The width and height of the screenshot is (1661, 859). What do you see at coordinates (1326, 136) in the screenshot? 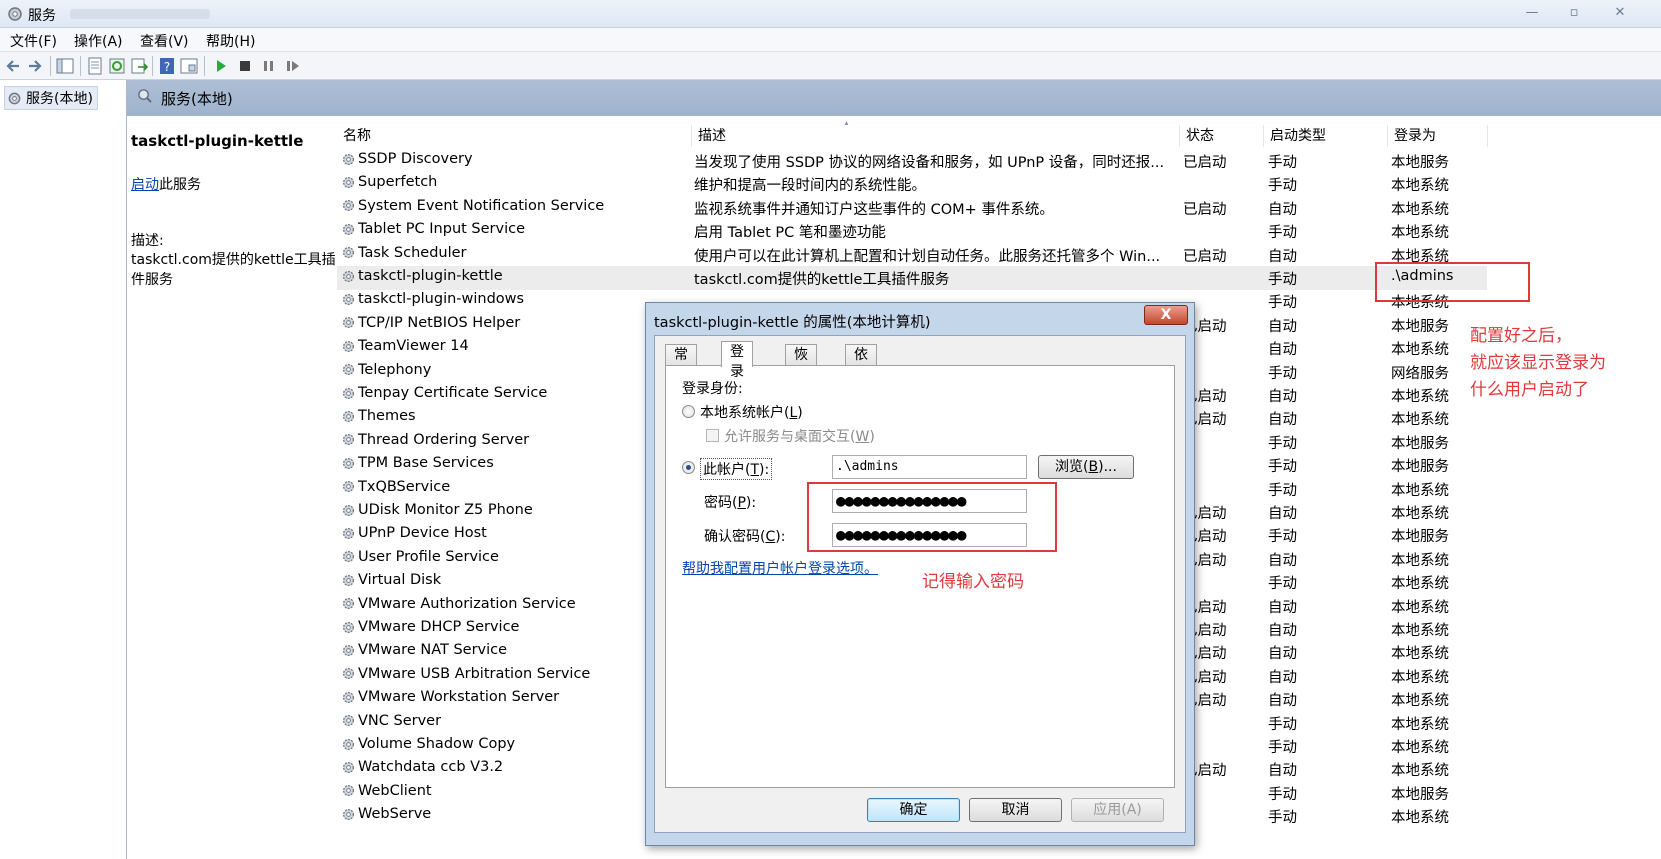
I see `column-header-startup-type: 启动类型` at bounding box center [1326, 136].